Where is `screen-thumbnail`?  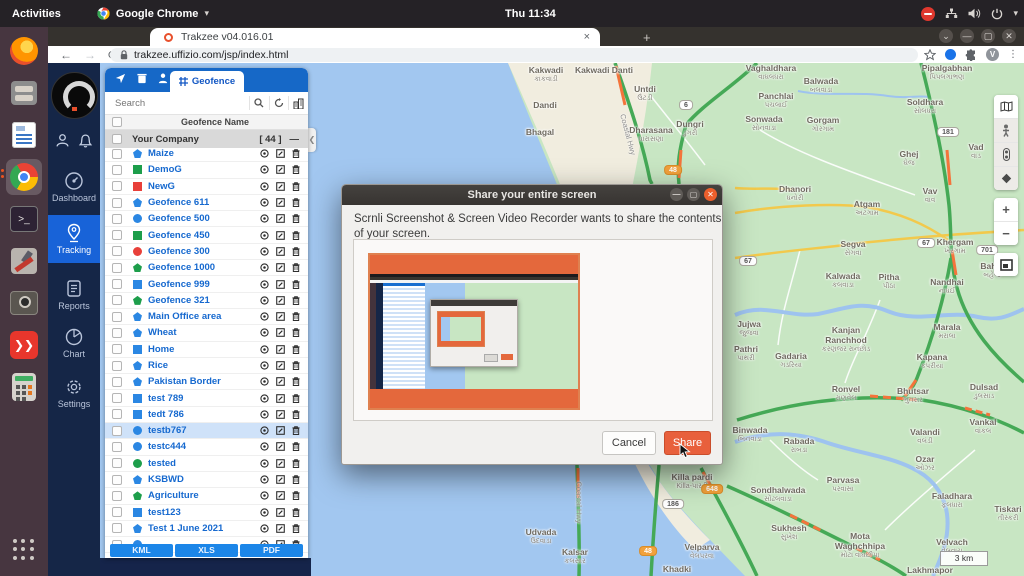 screen-thumbnail is located at coordinates (474, 331).